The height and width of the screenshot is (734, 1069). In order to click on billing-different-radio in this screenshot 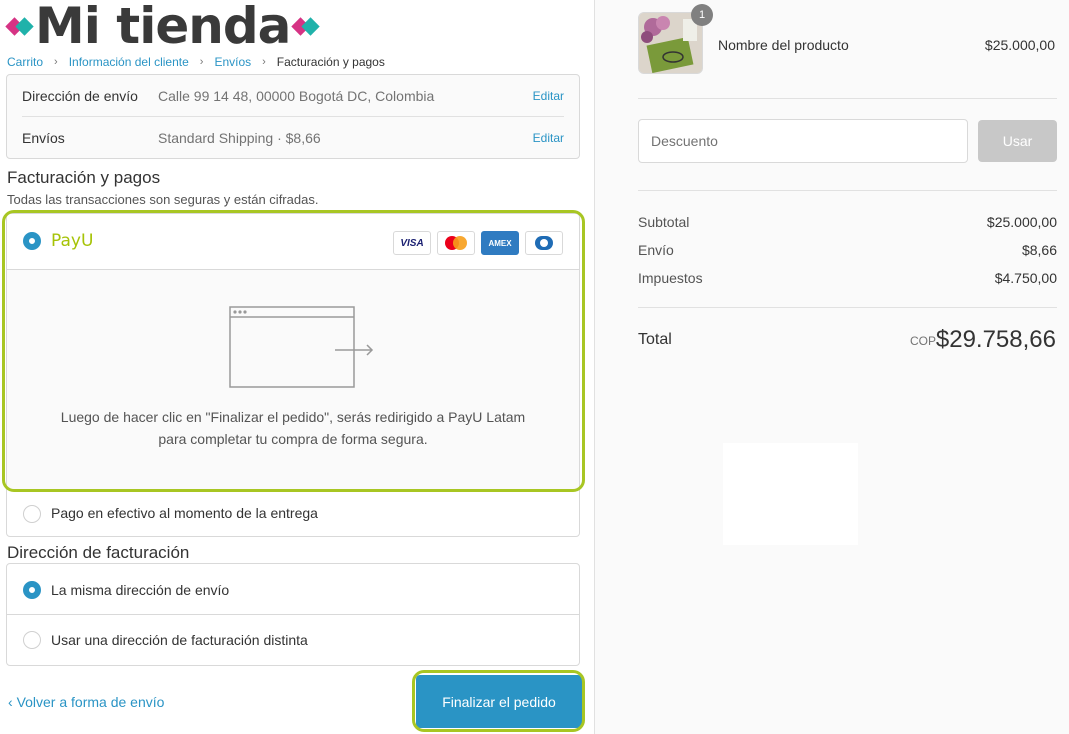, I will do `click(32, 640)`.